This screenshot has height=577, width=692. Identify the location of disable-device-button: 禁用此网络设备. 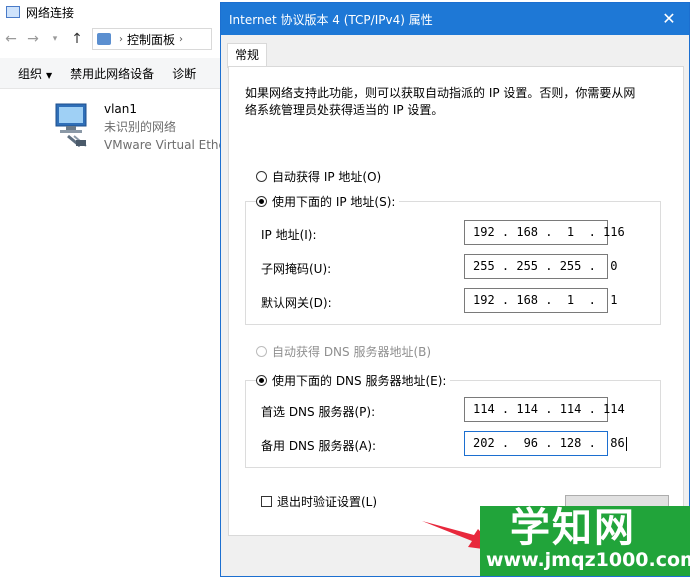
(112, 73).